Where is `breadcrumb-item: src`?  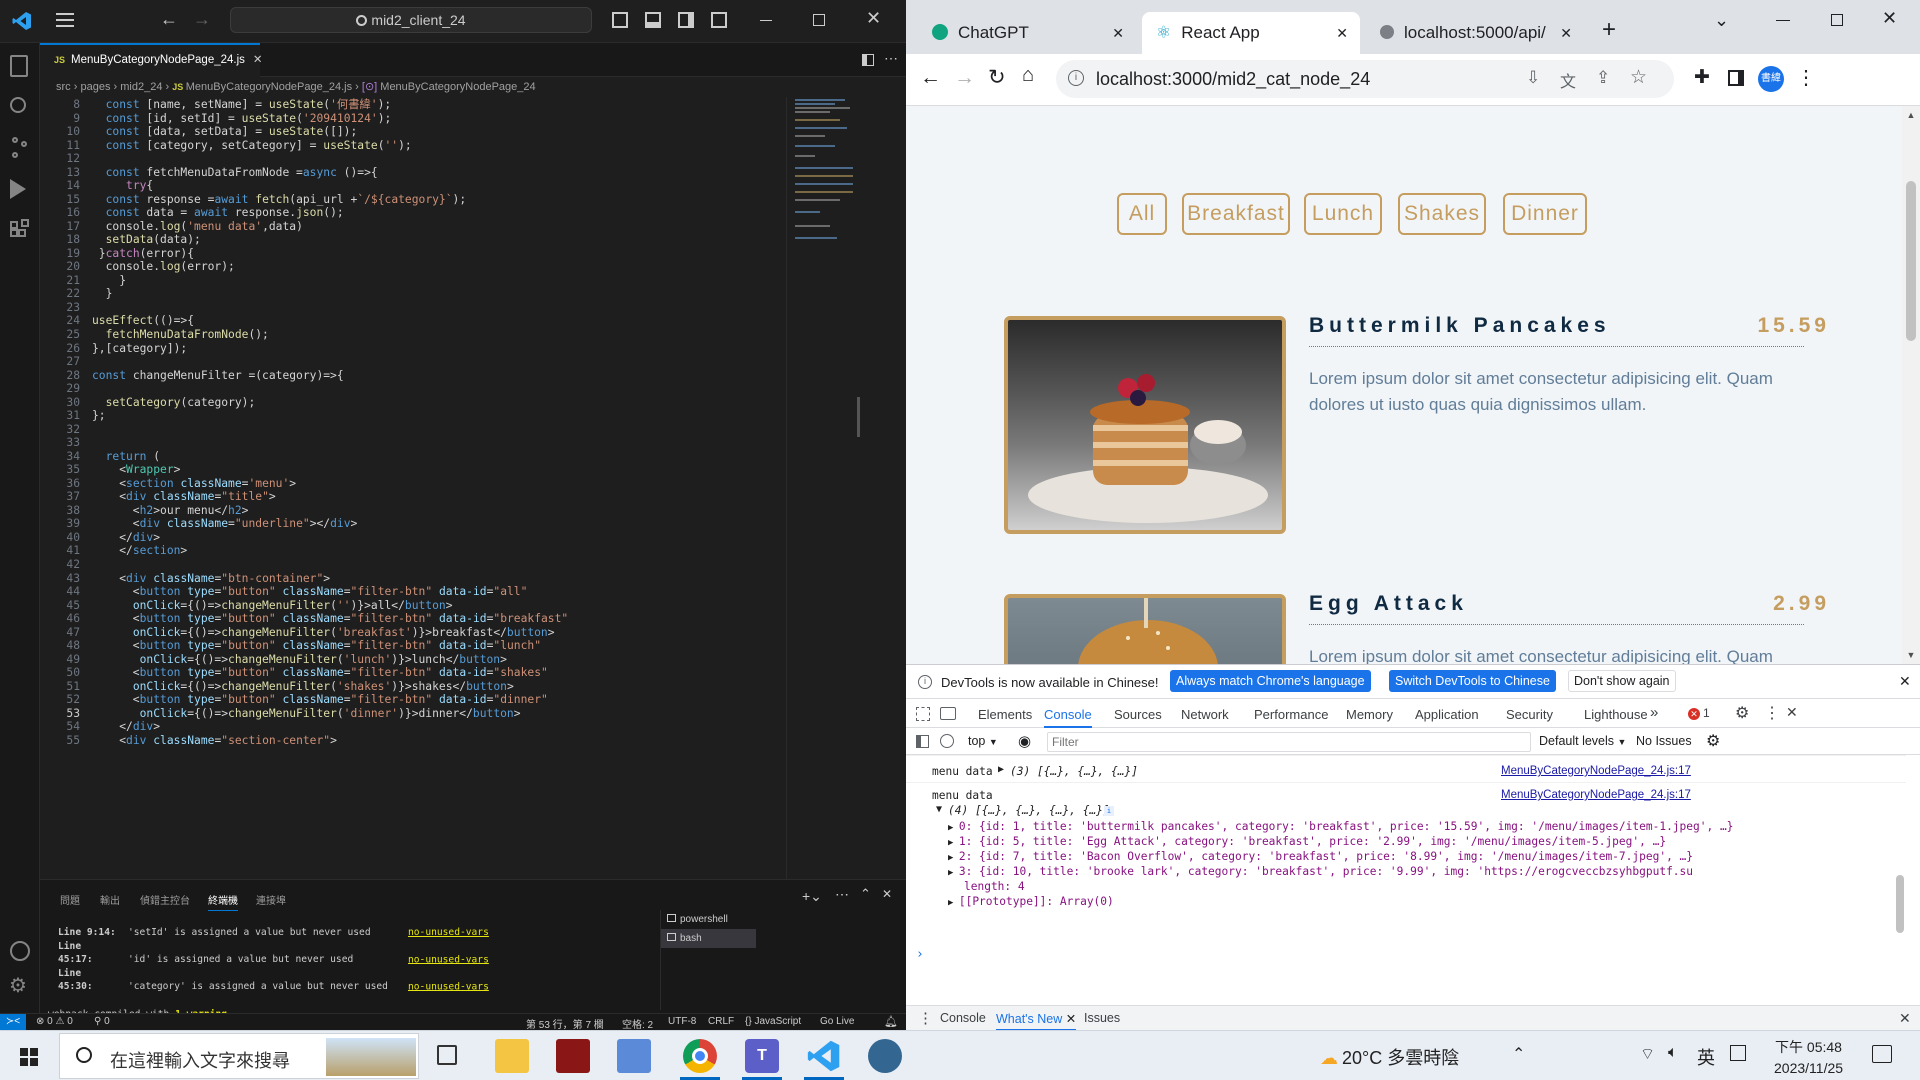
breadcrumb-item: src is located at coordinates (63, 87).